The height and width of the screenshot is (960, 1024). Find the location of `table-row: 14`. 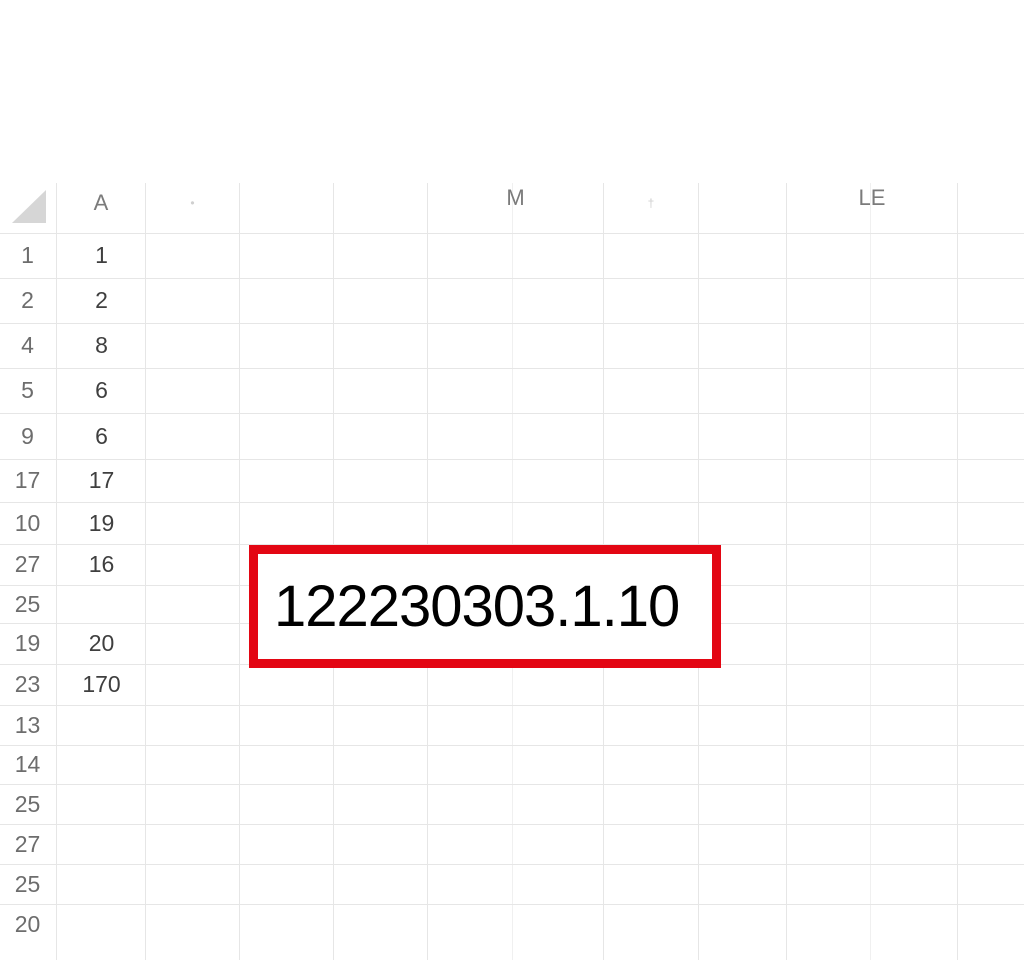

table-row: 14 is located at coordinates (512, 764).